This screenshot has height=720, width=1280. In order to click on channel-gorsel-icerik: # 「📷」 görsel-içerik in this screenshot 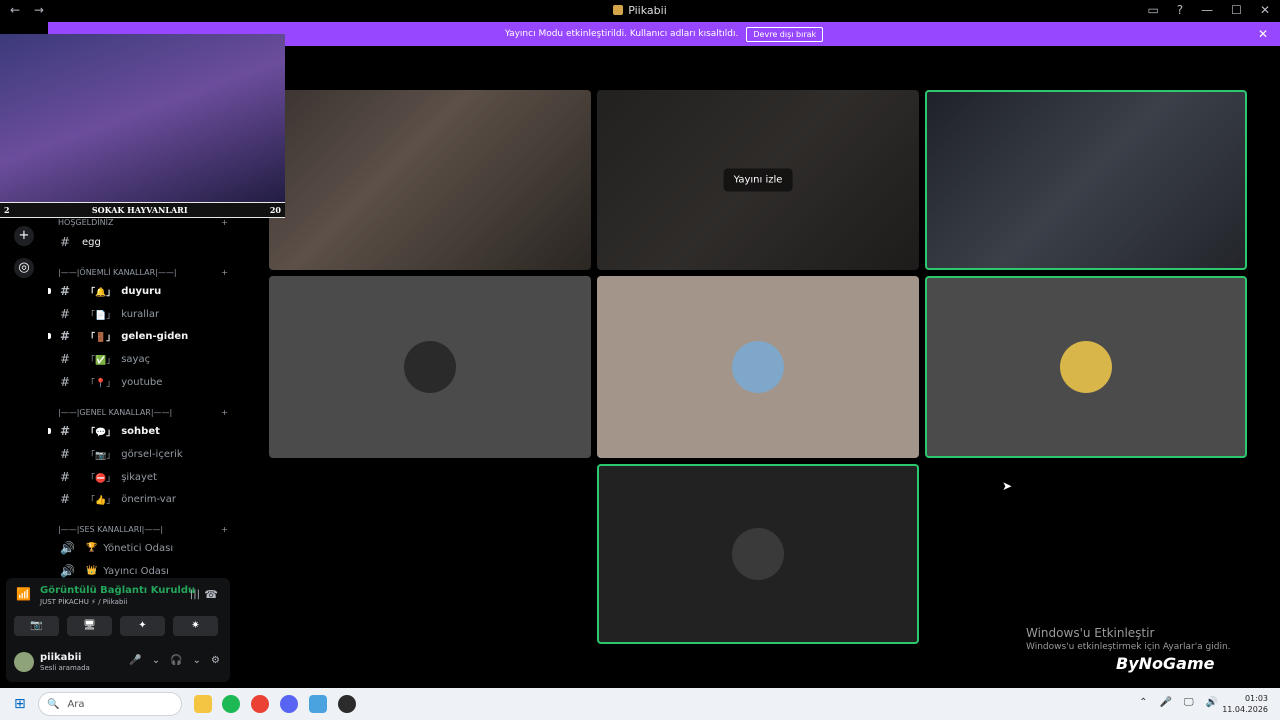, I will do `click(142, 454)`.